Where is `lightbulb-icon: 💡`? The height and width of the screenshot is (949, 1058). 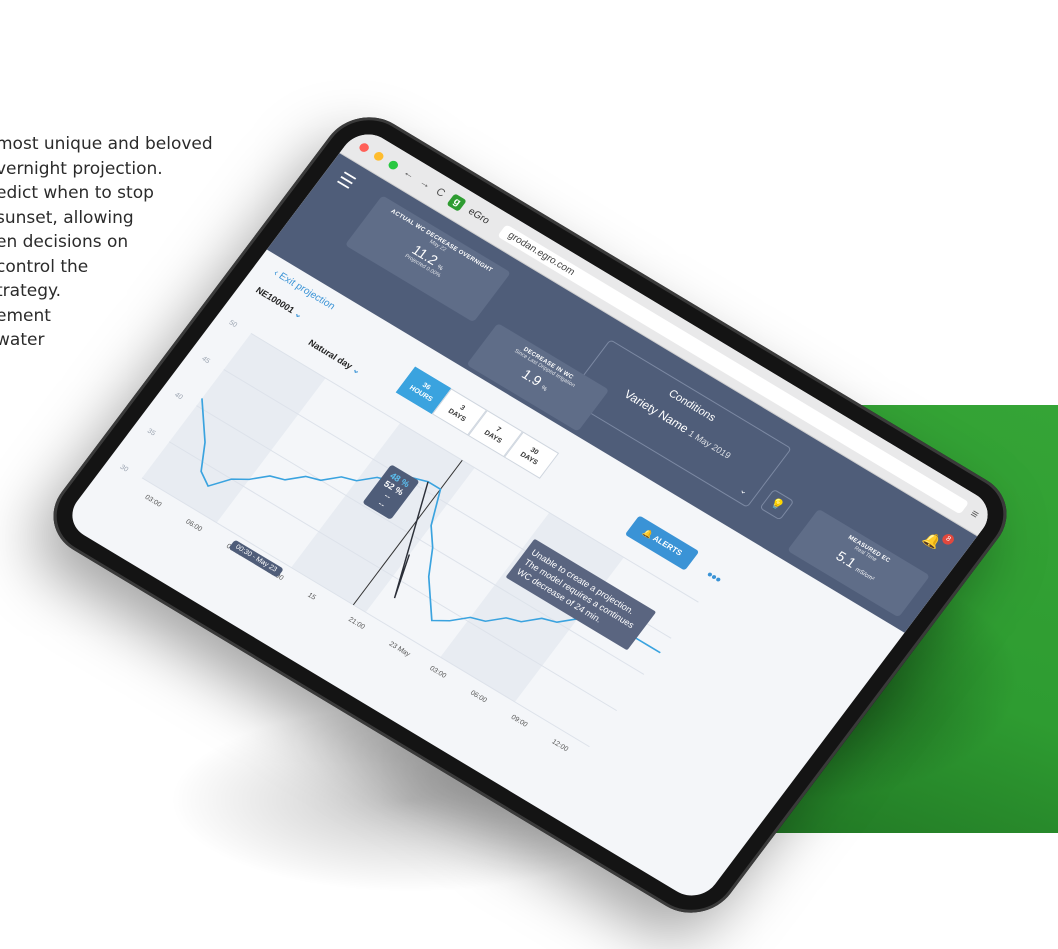 lightbulb-icon: 💡 is located at coordinates (777, 504).